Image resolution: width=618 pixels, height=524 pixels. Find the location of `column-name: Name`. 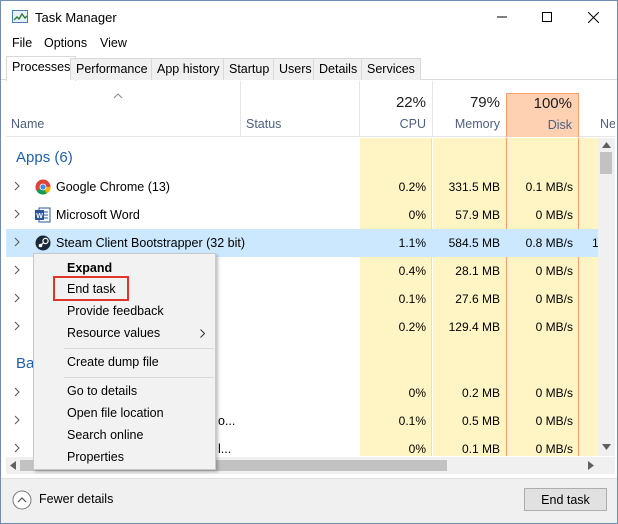

column-name: Name is located at coordinates (27, 124).